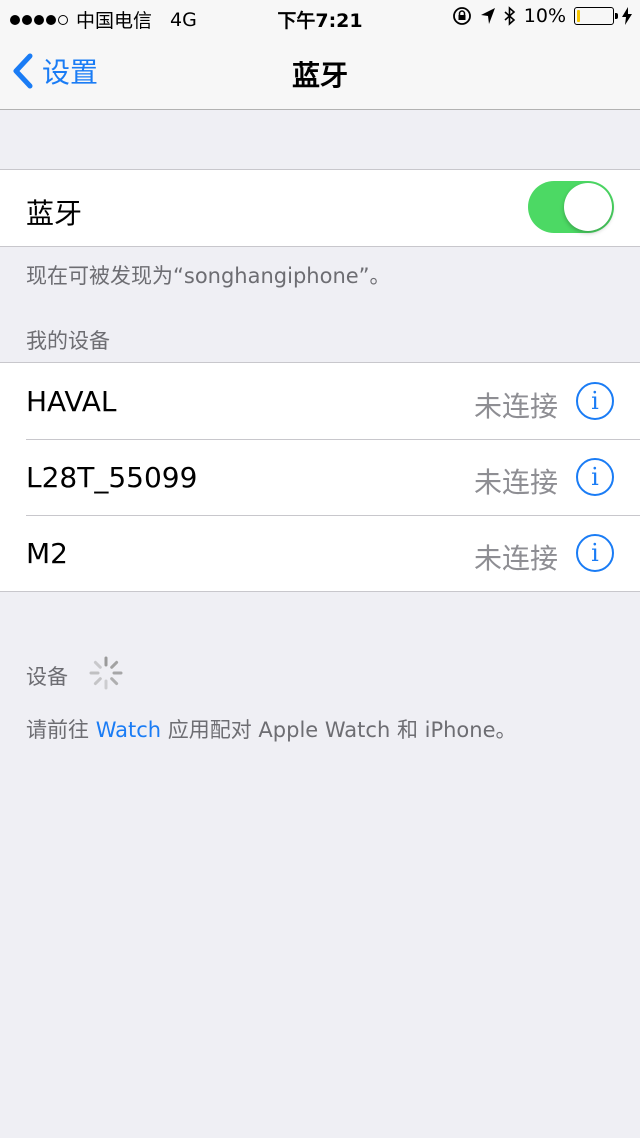 The image size is (640, 1138). I want to click on watch-app-link: Watch, so click(128, 730).